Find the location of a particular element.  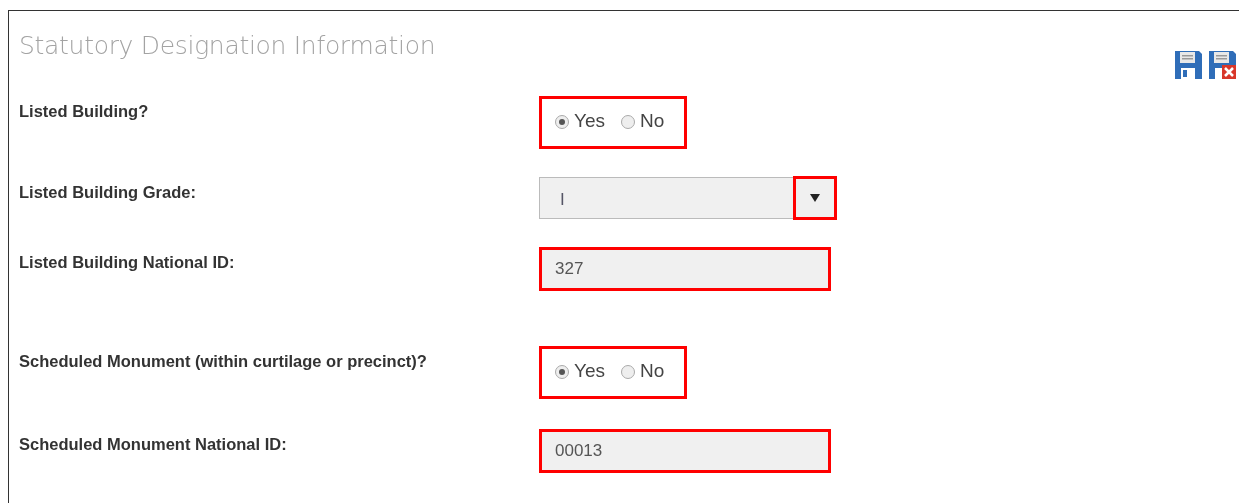

caret-icon is located at coordinates (815, 198).